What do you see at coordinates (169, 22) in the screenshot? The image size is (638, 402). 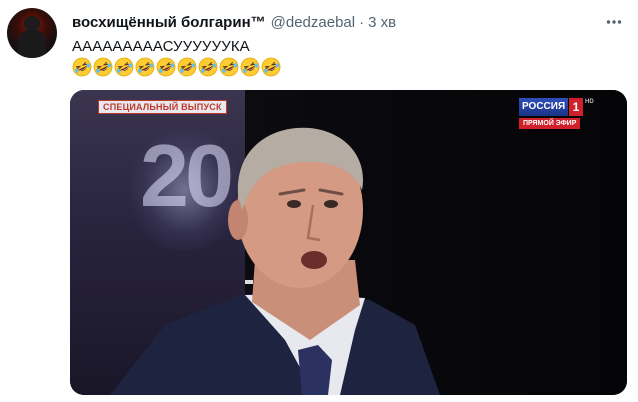 I see `author-name: восхищённый болгарин™` at bounding box center [169, 22].